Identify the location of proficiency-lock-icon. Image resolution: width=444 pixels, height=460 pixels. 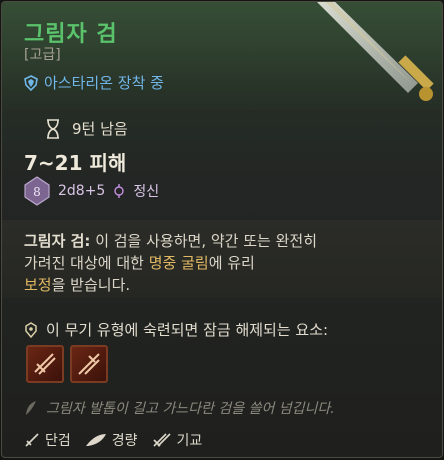
(31, 329).